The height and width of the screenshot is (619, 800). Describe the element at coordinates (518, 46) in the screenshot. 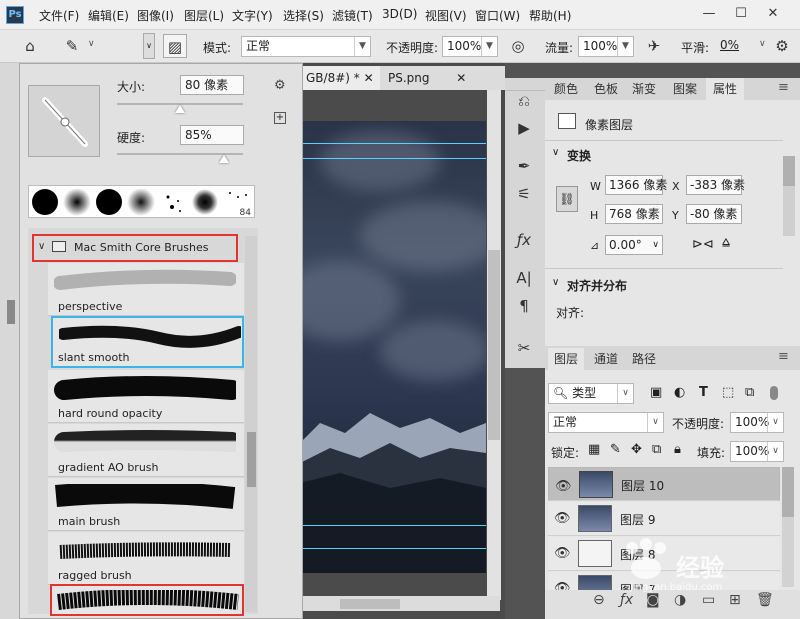

I see `pressure-opacity-icon: ◎` at that location.